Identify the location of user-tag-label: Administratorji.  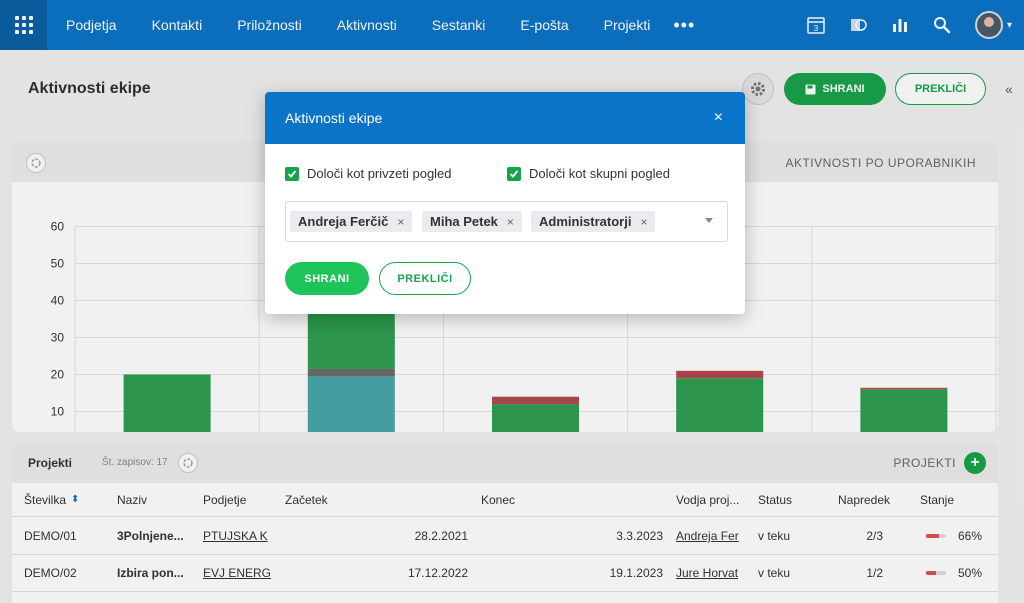
(585, 221).